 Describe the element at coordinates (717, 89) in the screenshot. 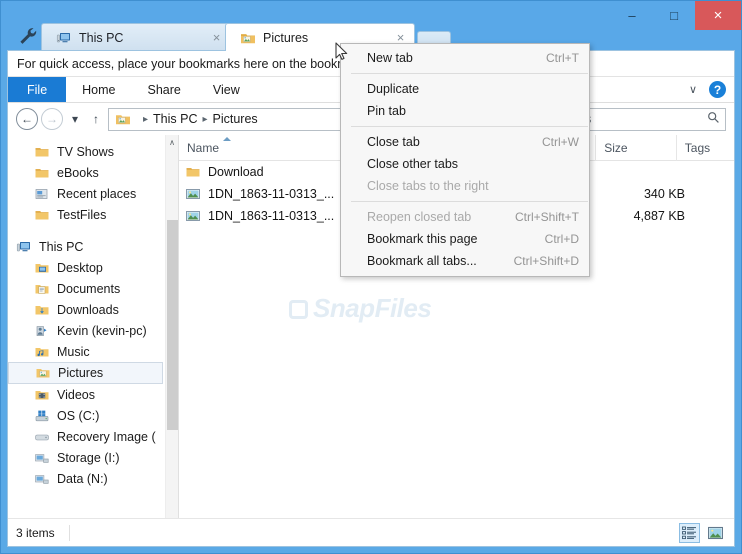

I see `help-icon: ?` at that location.